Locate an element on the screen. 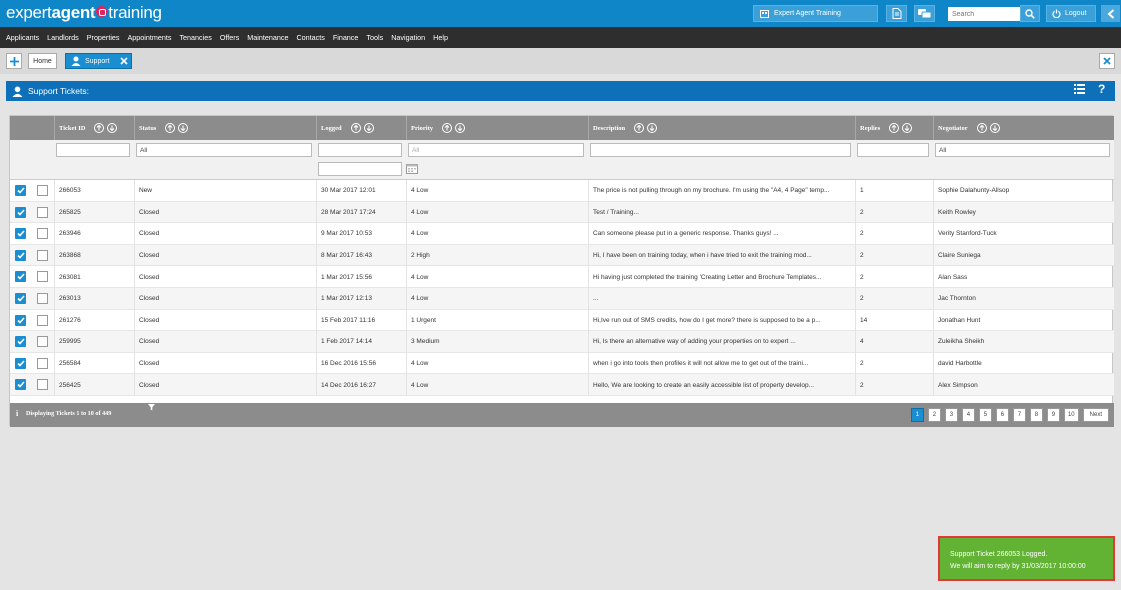 The height and width of the screenshot is (590, 1121). nav-item-offers: Offers is located at coordinates (229, 37).